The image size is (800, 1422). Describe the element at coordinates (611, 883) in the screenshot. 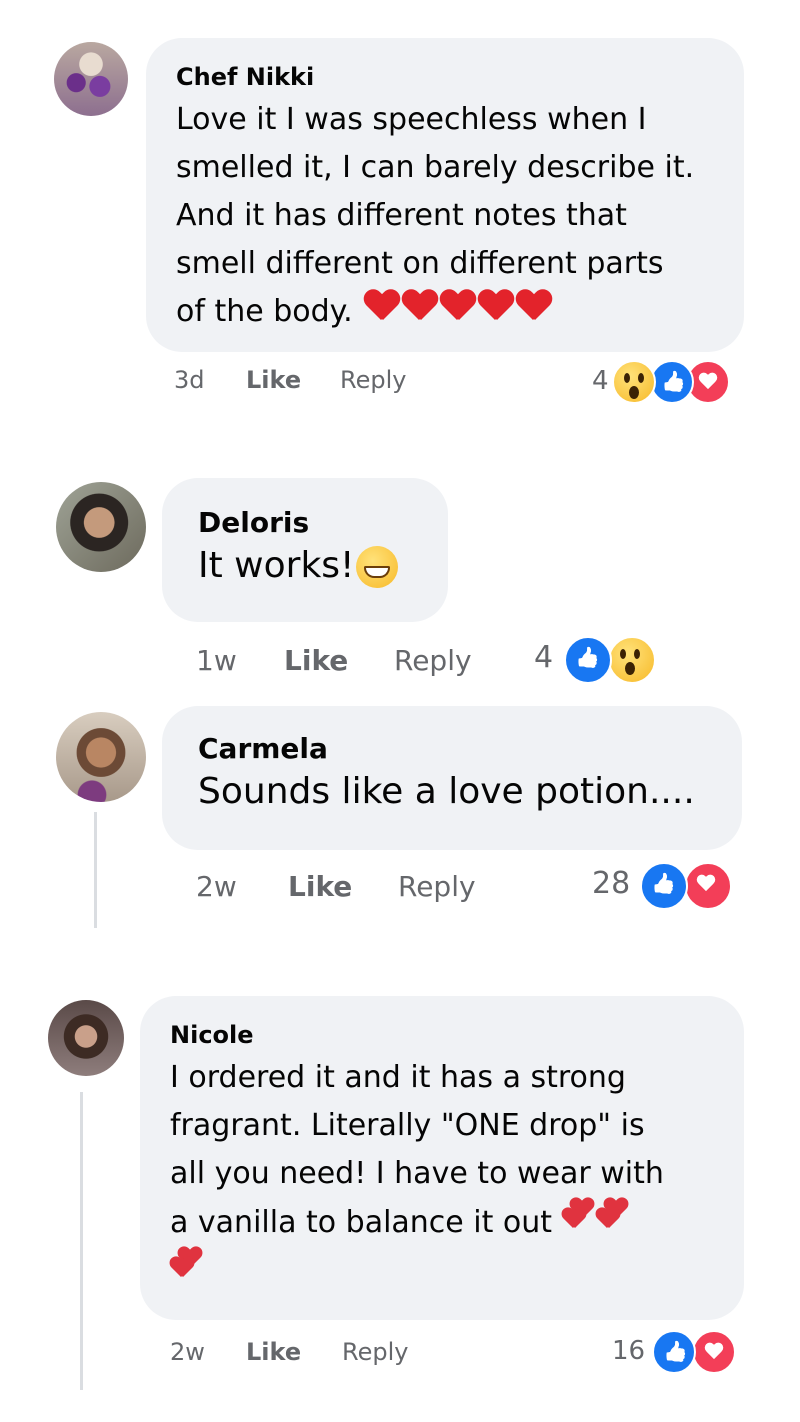

I see `reaction-count: 28` at that location.